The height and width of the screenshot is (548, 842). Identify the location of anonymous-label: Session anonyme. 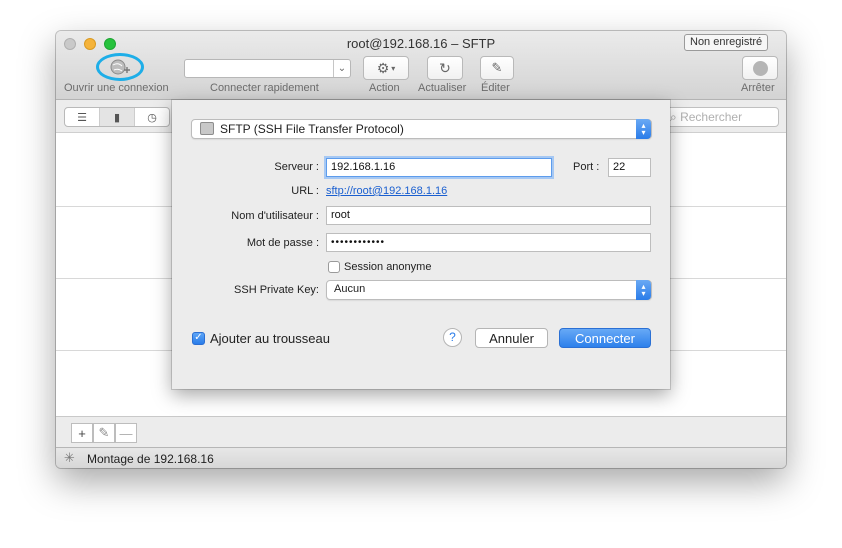
(388, 267).